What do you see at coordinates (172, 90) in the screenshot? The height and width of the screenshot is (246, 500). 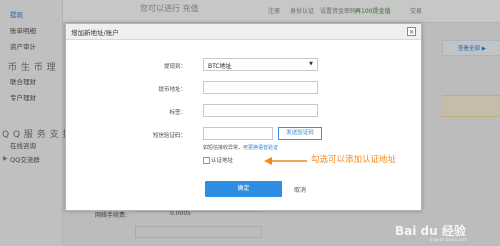 I see `address-label: 提币地址：` at bounding box center [172, 90].